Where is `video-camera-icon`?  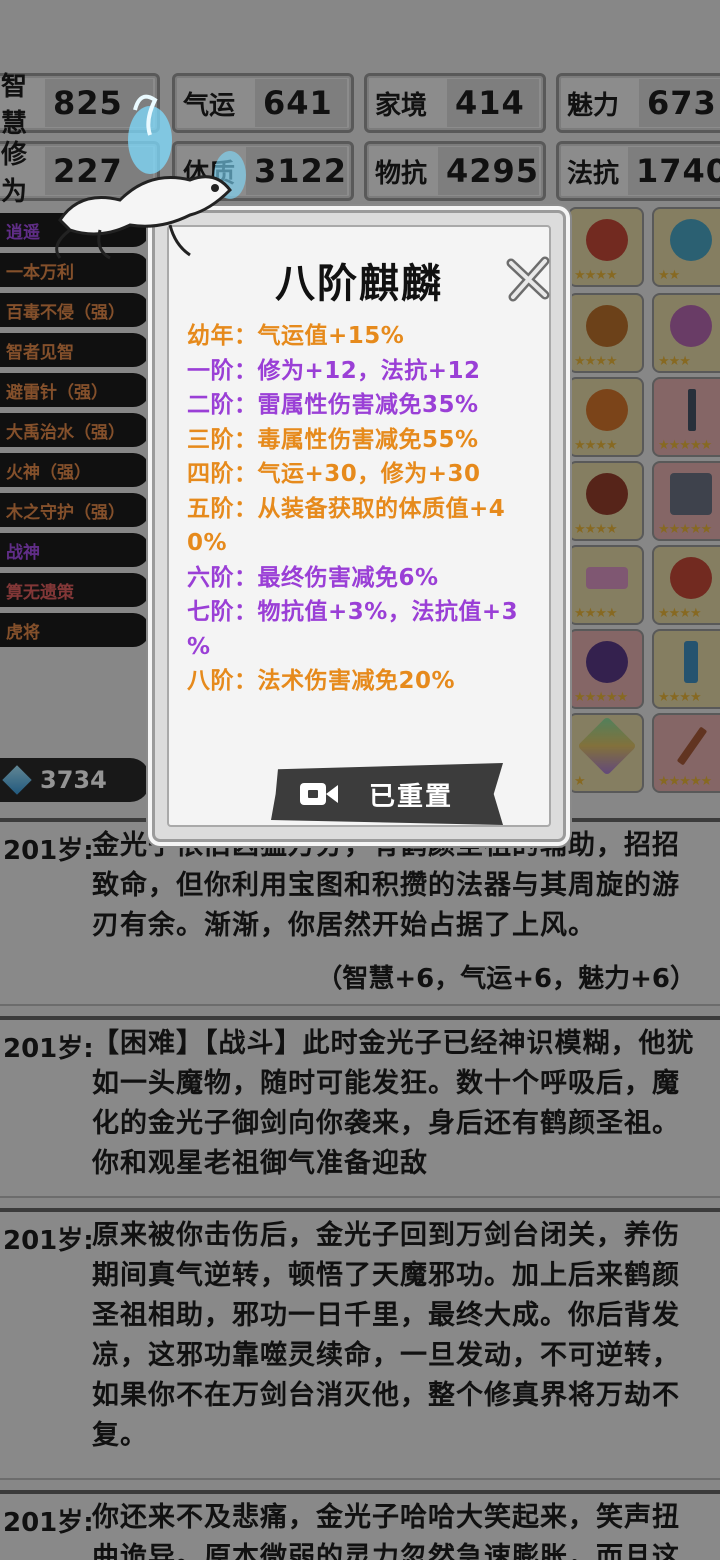 video-camera-icon is located at coordinates (319, 794).